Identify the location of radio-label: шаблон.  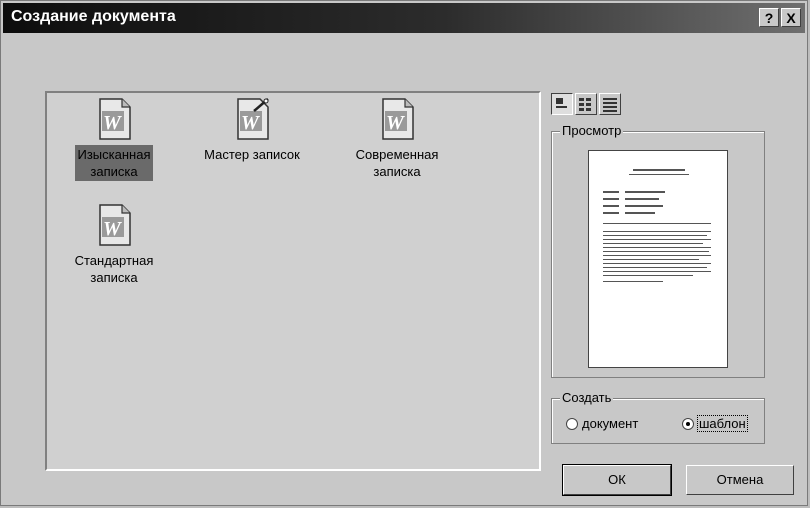
(722, 423).